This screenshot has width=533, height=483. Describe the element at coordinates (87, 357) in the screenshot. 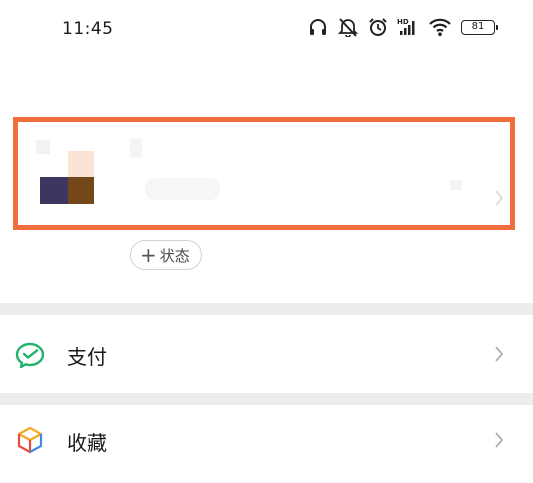

I see `menu-item-label: 支付` at that location.